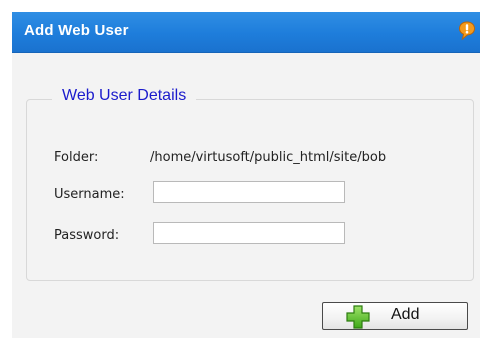 This screenshot has height=338, width=480. What do you see at coordinates (249, 192) in the screenshot?
I see `username-input` at bounding box center [249, 192].